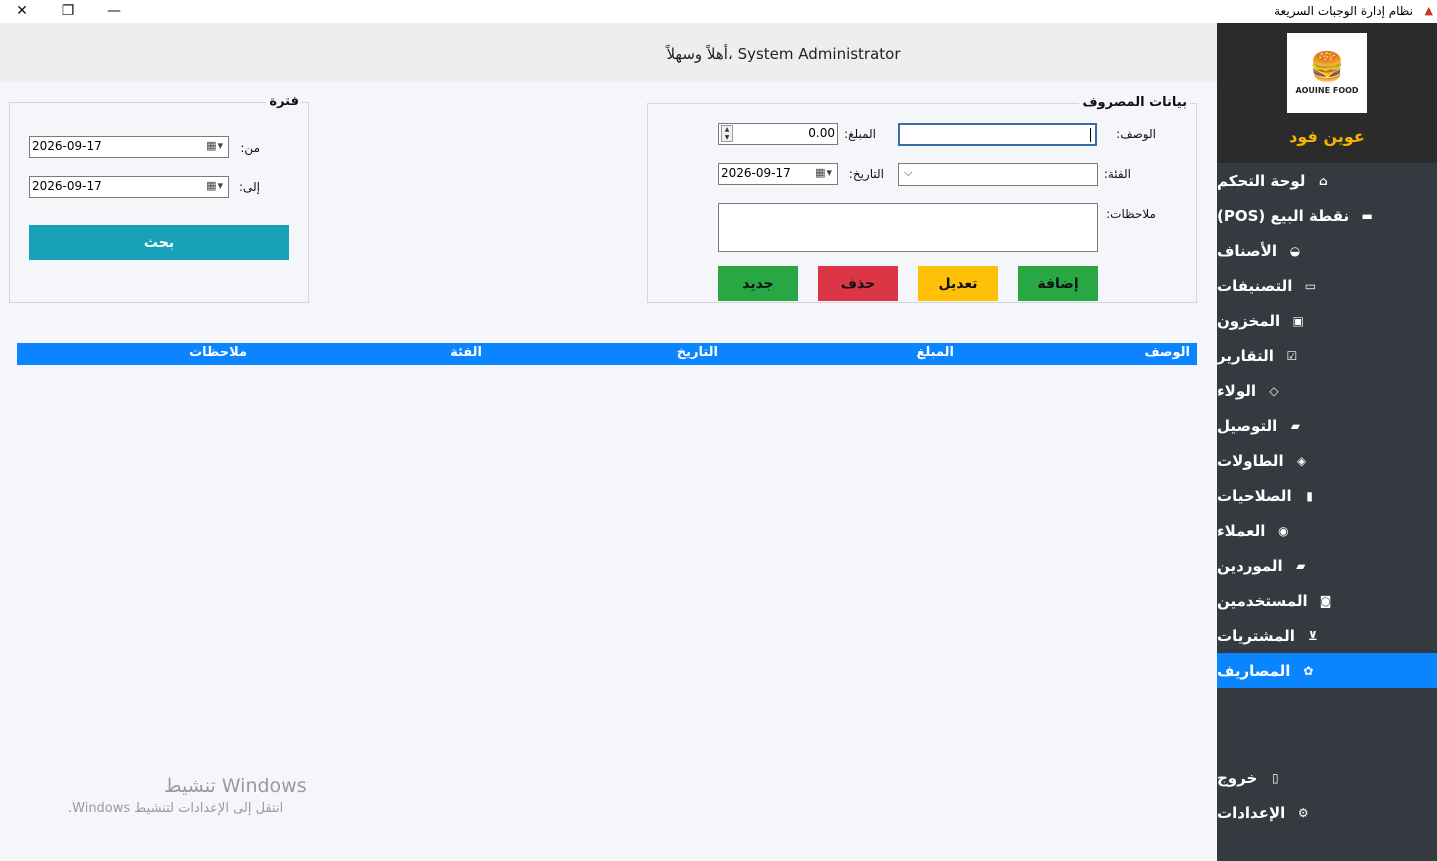 This screenshot has width=1437, height=861. What do you see at coordinates (1327, 250) in the screenshot?
I see `sidebar-item-2: الأصناف ◒` at bounding box center [1327, 250].